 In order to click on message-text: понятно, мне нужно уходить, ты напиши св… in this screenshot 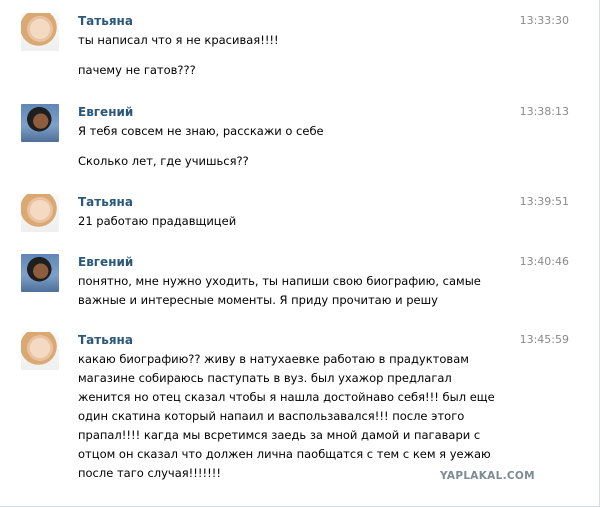, I will do `click(313, 291)`.